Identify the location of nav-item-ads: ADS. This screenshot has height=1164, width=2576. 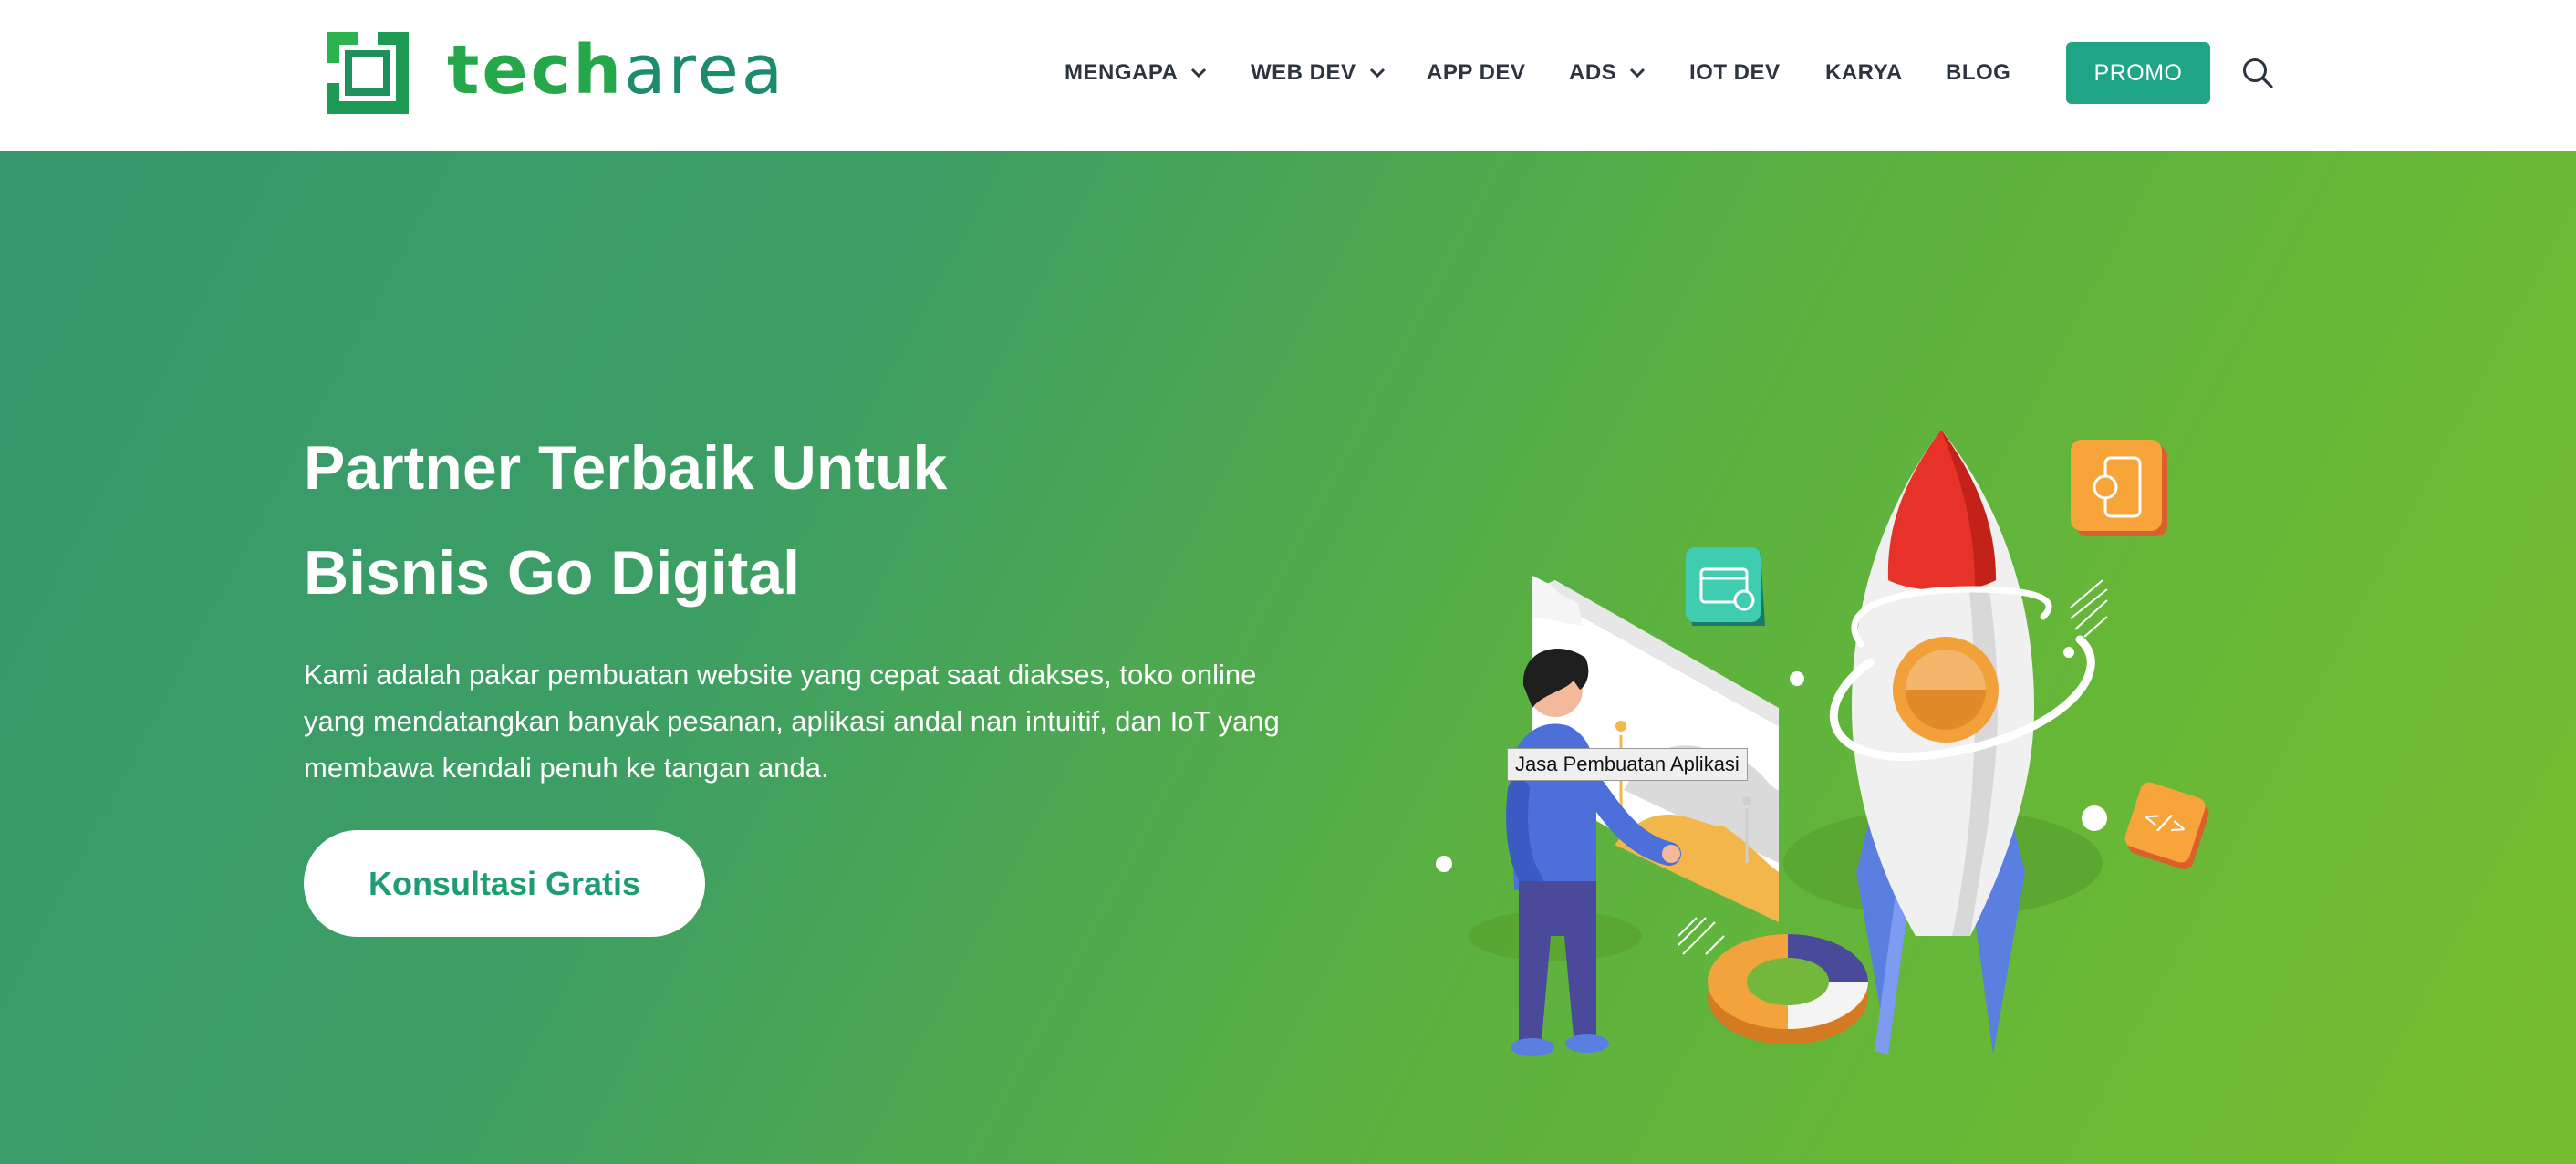
(1607, 73).